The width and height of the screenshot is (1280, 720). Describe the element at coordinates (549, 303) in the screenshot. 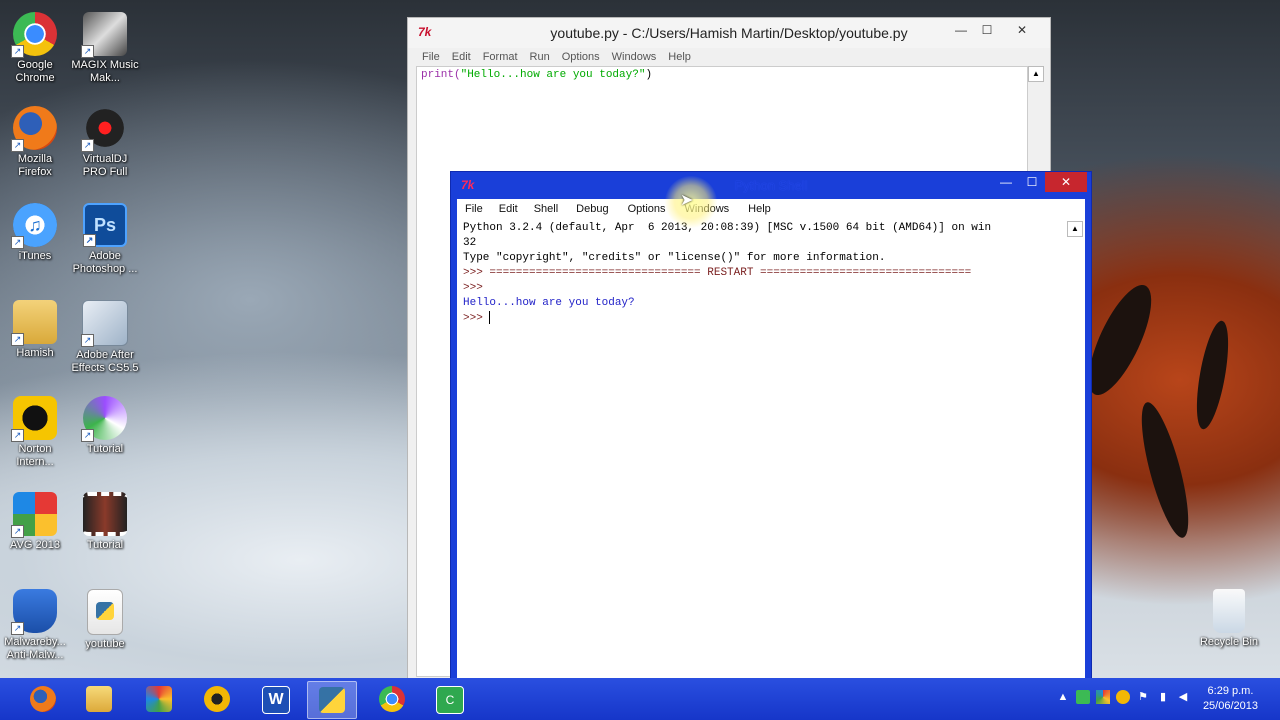

I see `shell-output: Hello...how are you today?` at that location.